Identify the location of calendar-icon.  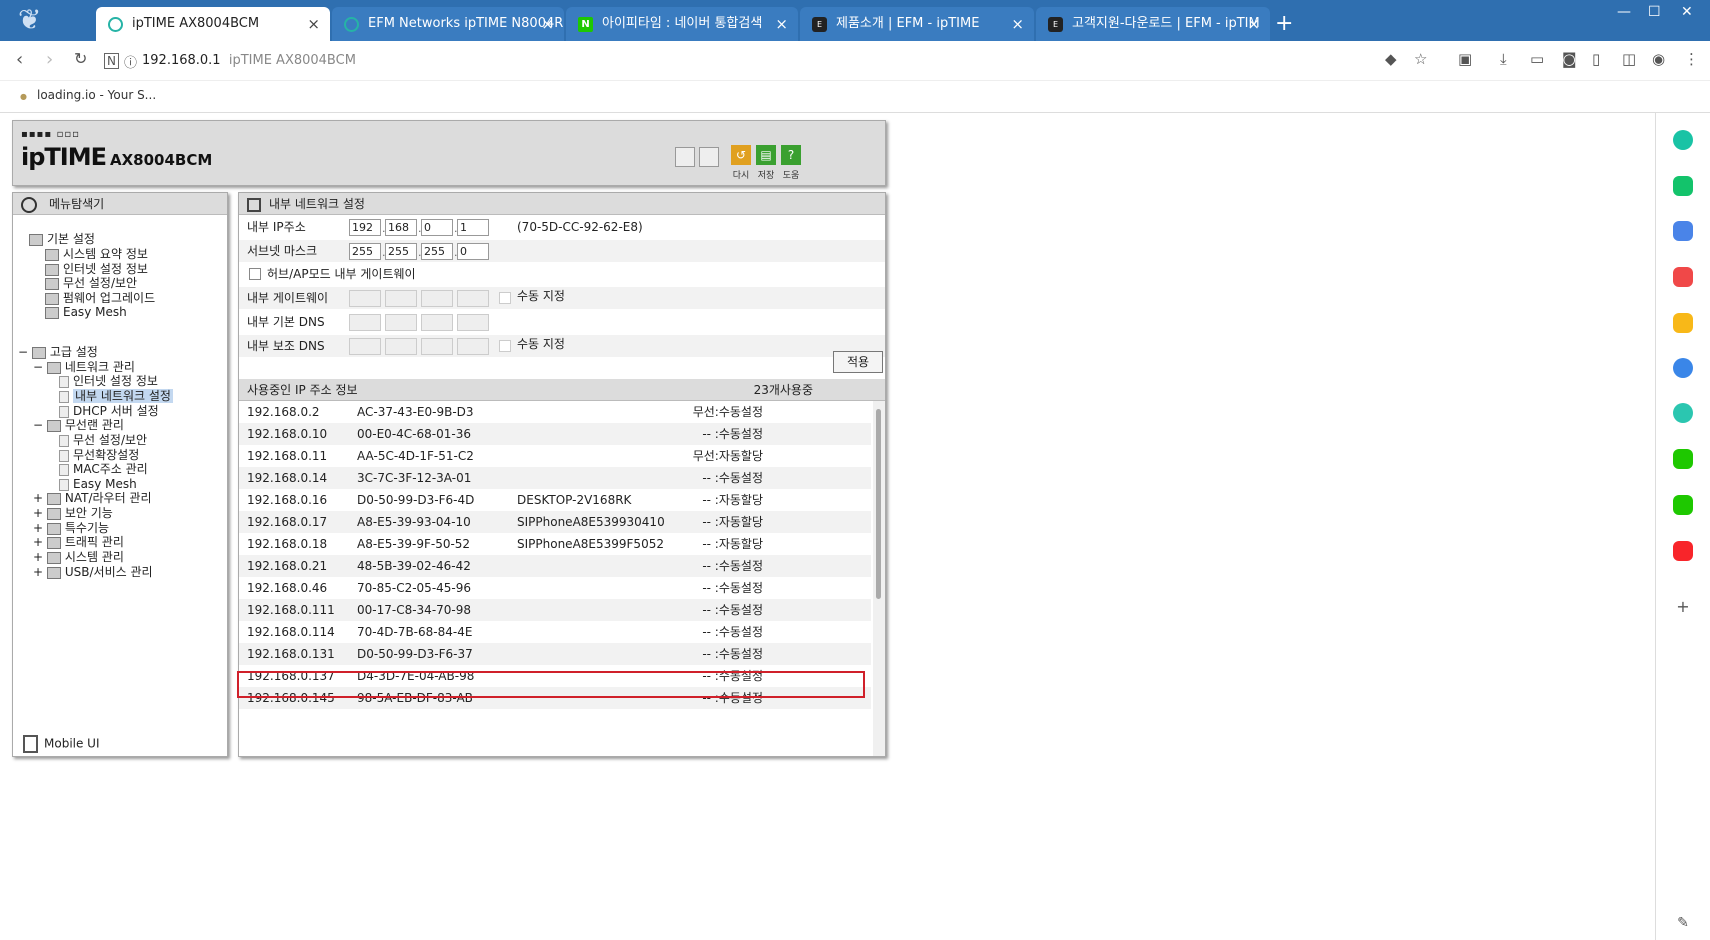
(1683, 505).